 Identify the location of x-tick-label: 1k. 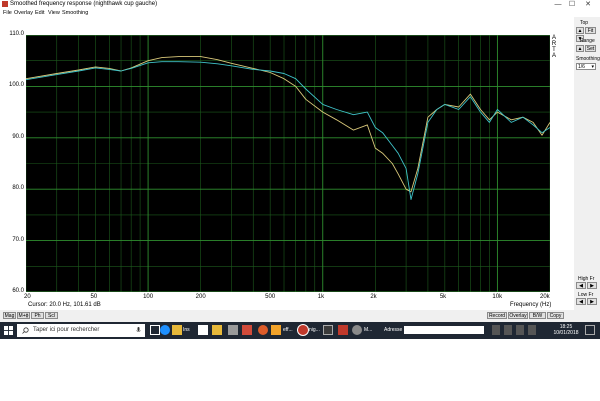
(321, 297).